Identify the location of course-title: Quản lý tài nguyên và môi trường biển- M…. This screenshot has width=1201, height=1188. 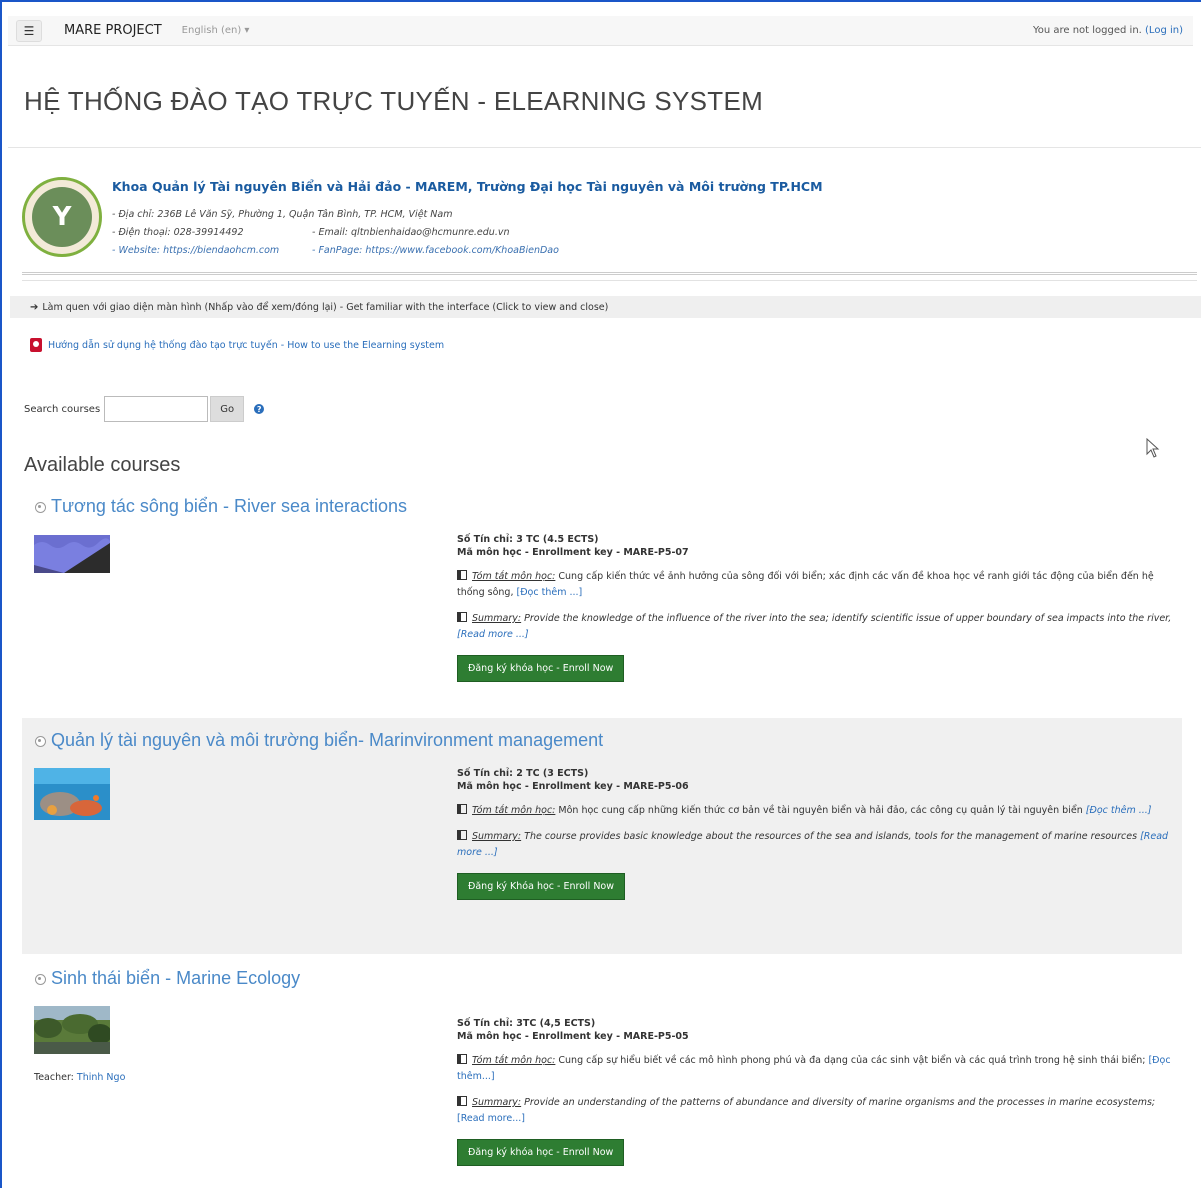
(318, 740).